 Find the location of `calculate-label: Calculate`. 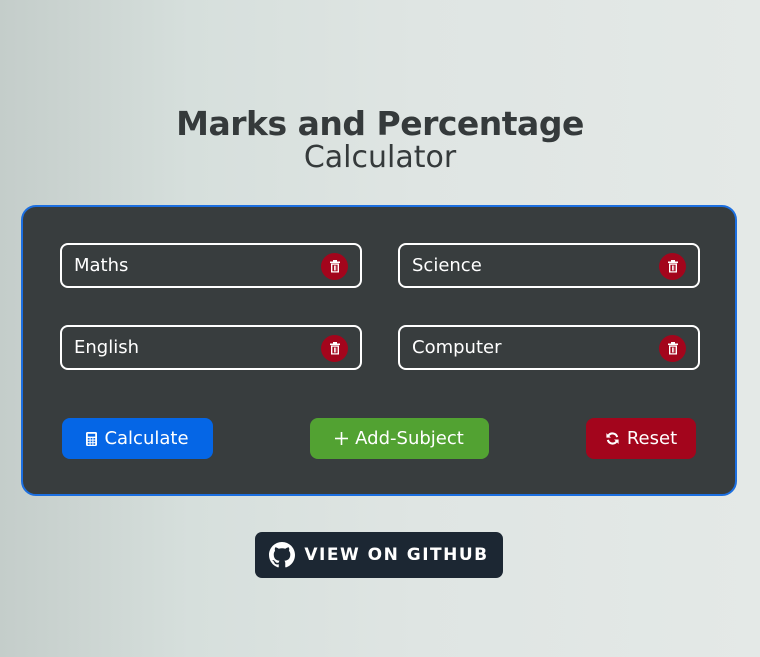

calculate-label: Calculate is located at coordinates (146, 438).